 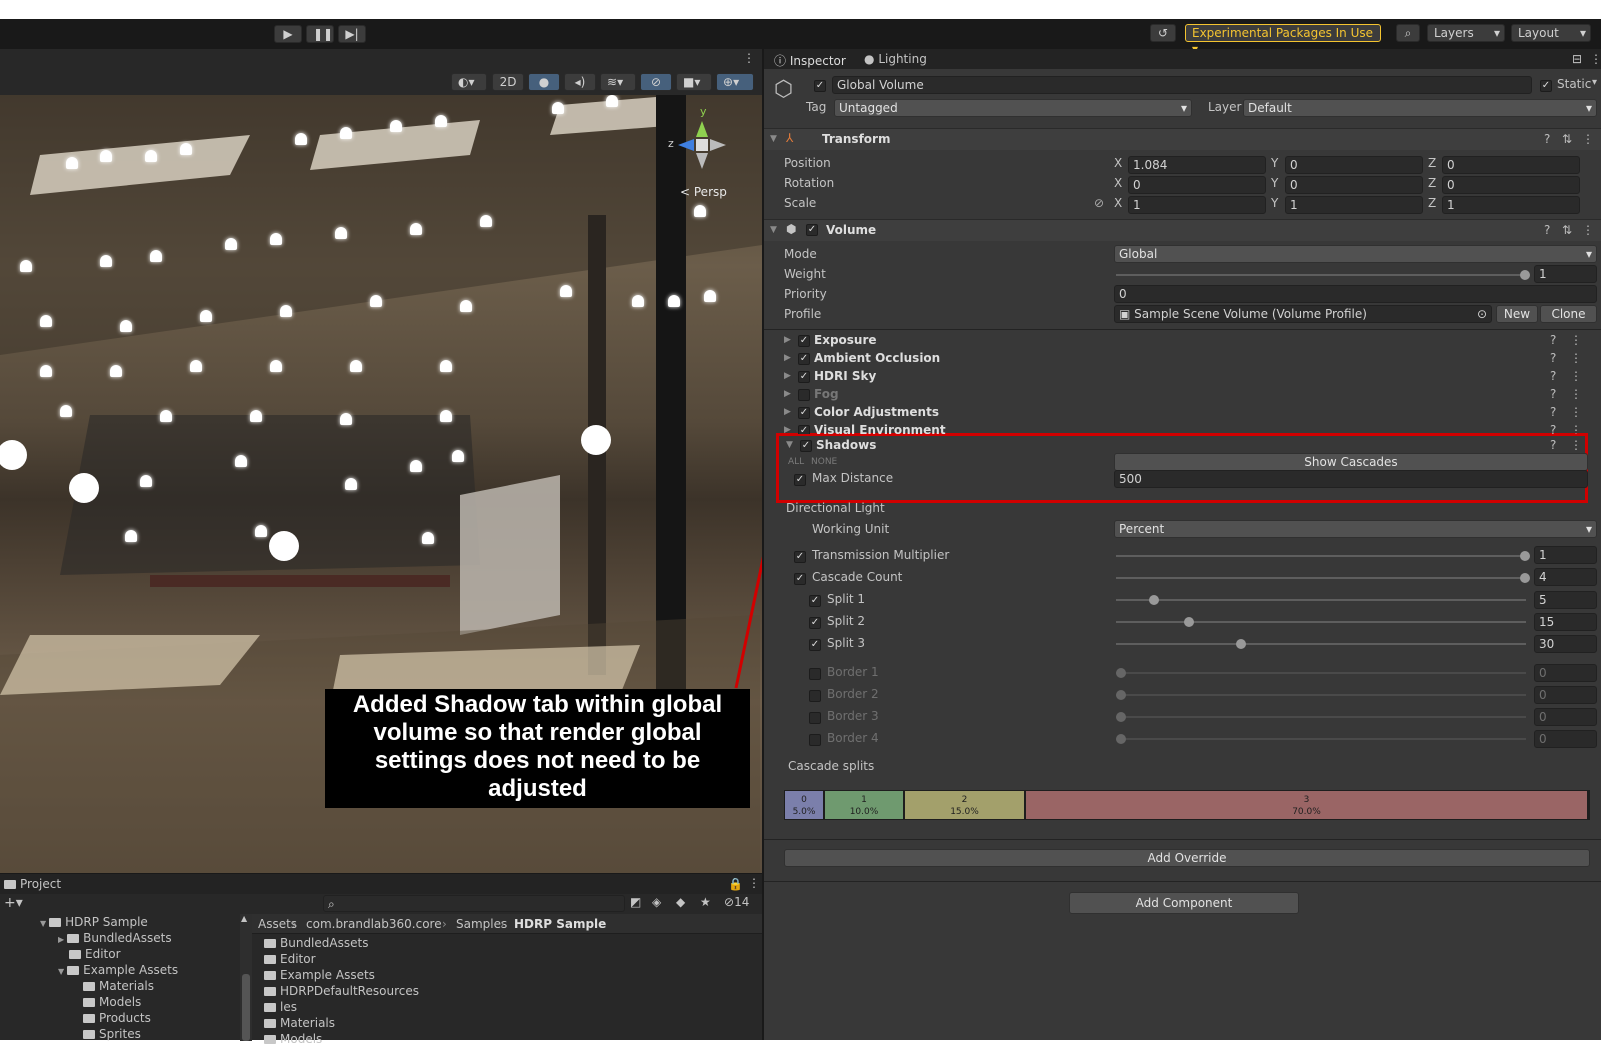 What do you see at coordinates (800, 480) in the screenshot?
I see `max-distance-override-checkbox: ✓` at bounding box center [800, 480].